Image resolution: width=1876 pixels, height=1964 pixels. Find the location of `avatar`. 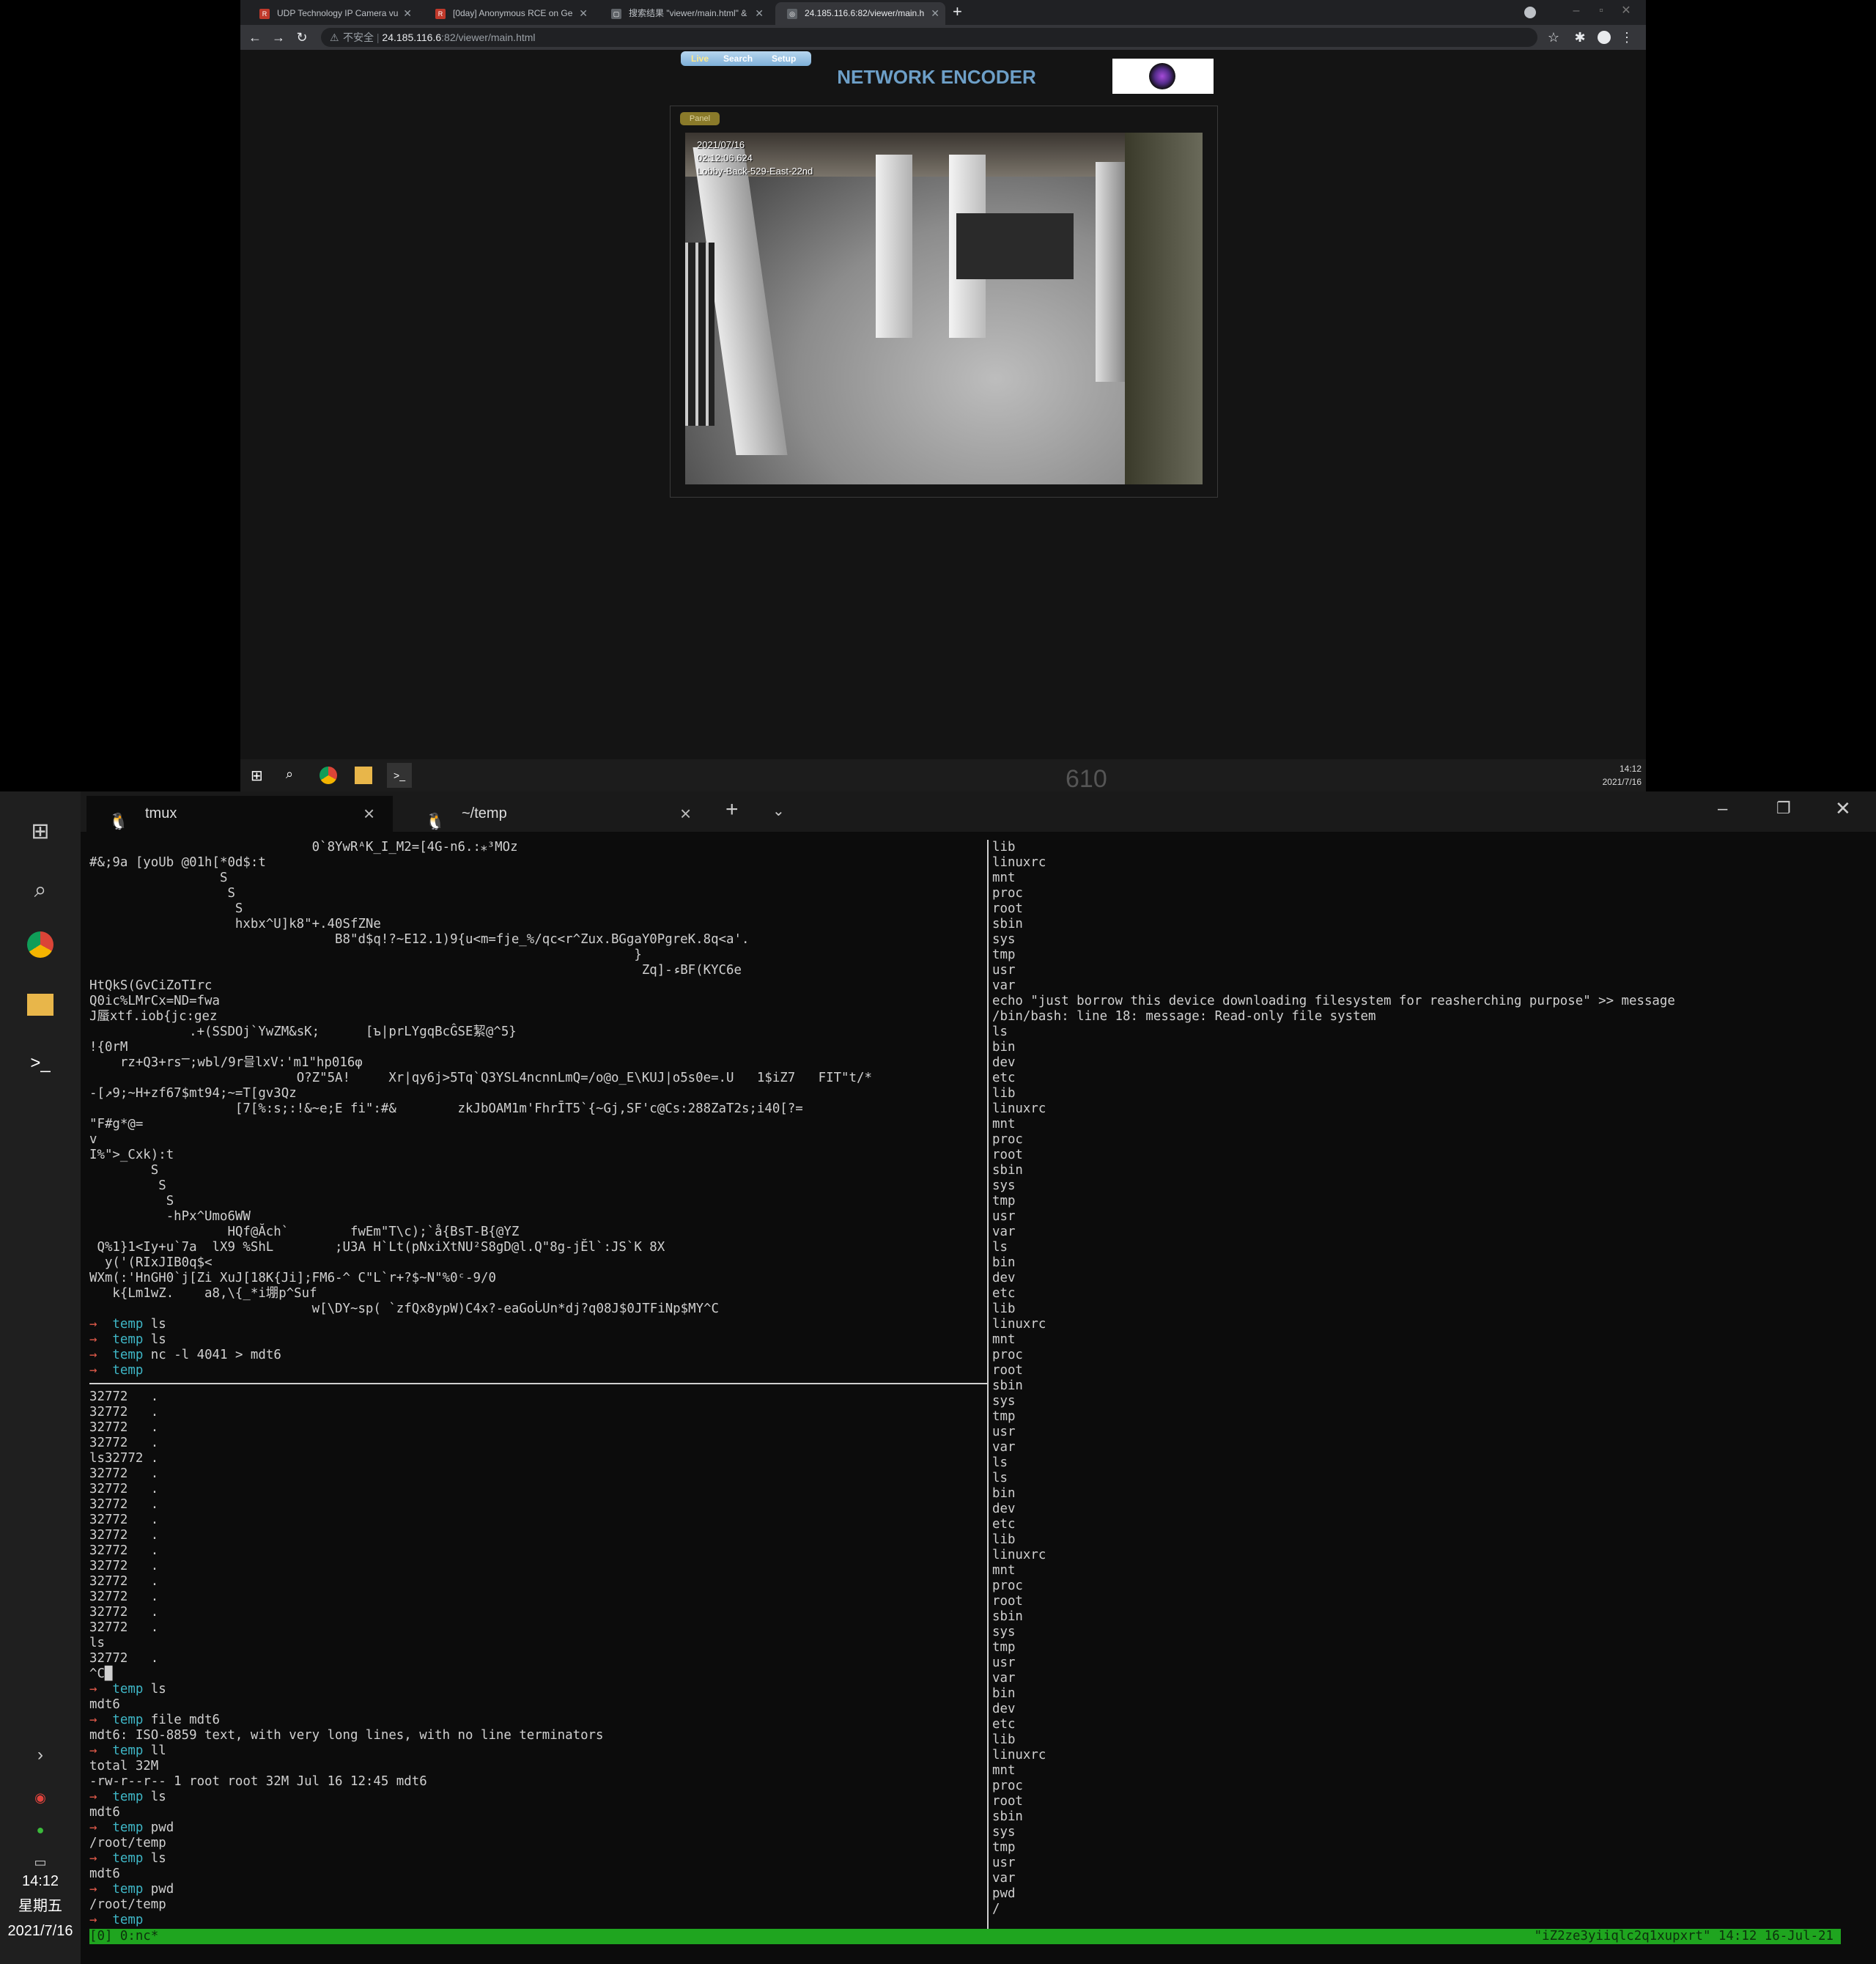

avatar is located at coordinates (1604, 37).